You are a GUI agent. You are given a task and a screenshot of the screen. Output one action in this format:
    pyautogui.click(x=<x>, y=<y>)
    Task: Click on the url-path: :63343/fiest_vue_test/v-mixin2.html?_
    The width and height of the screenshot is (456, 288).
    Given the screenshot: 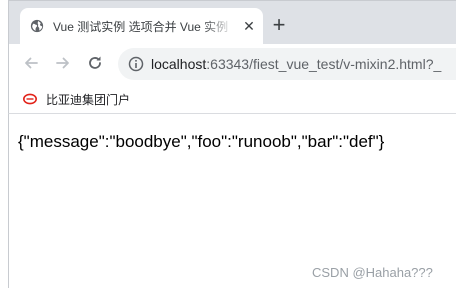 What is the action you would take?
    pyautogui.click(x=324, y=64)
    